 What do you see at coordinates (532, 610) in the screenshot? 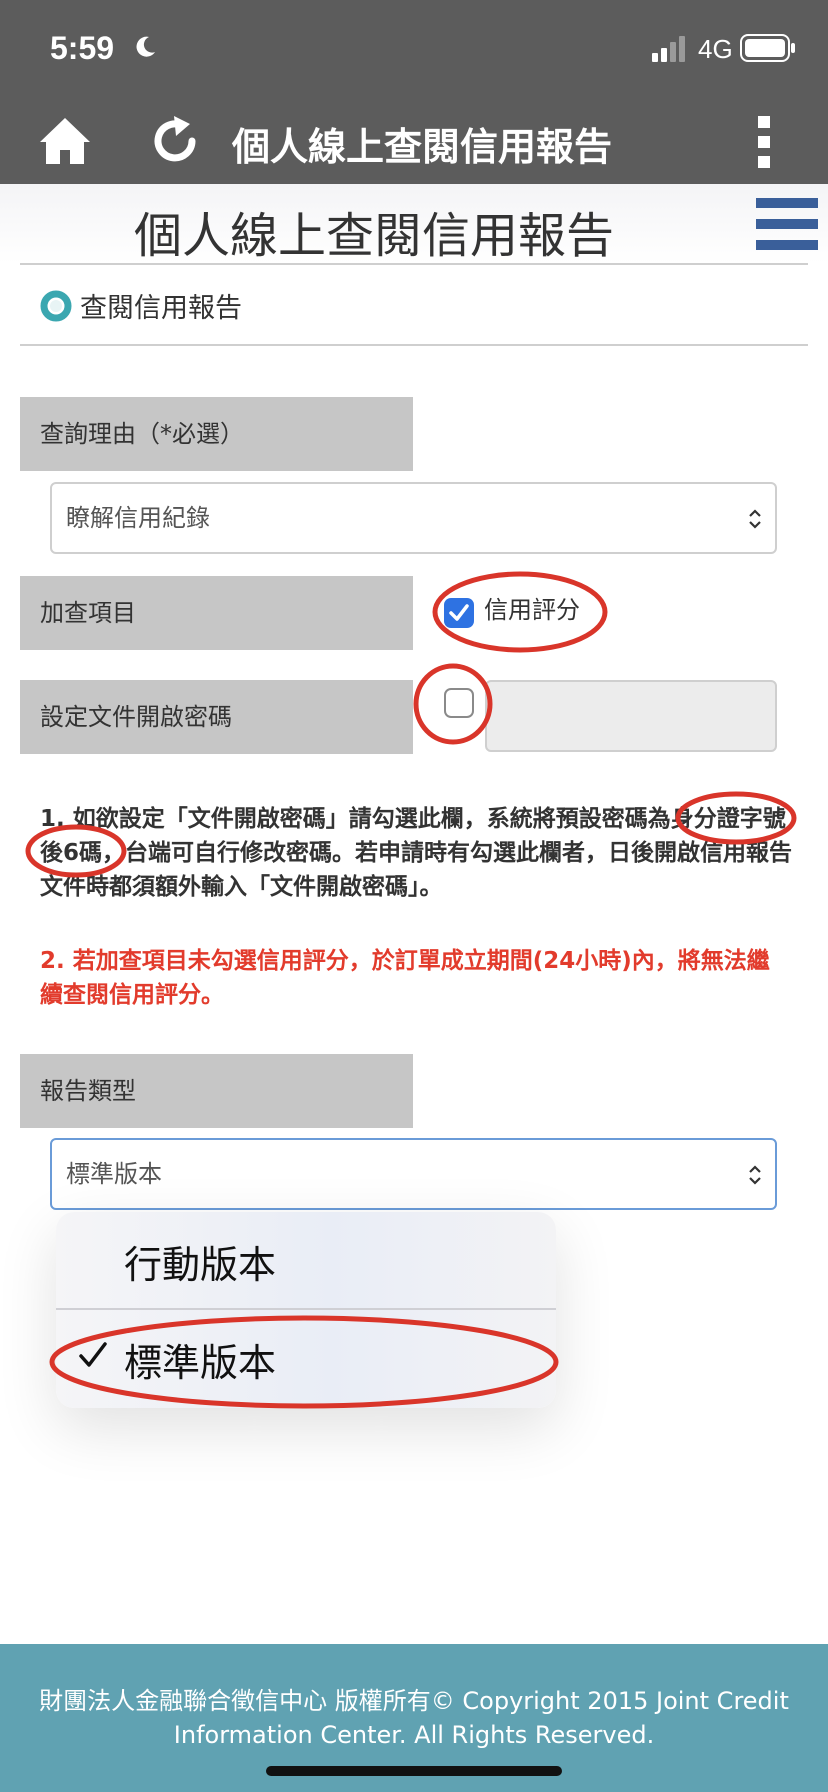
I see `credit-score-label: 信用評分` at bounding box center [532, 610].